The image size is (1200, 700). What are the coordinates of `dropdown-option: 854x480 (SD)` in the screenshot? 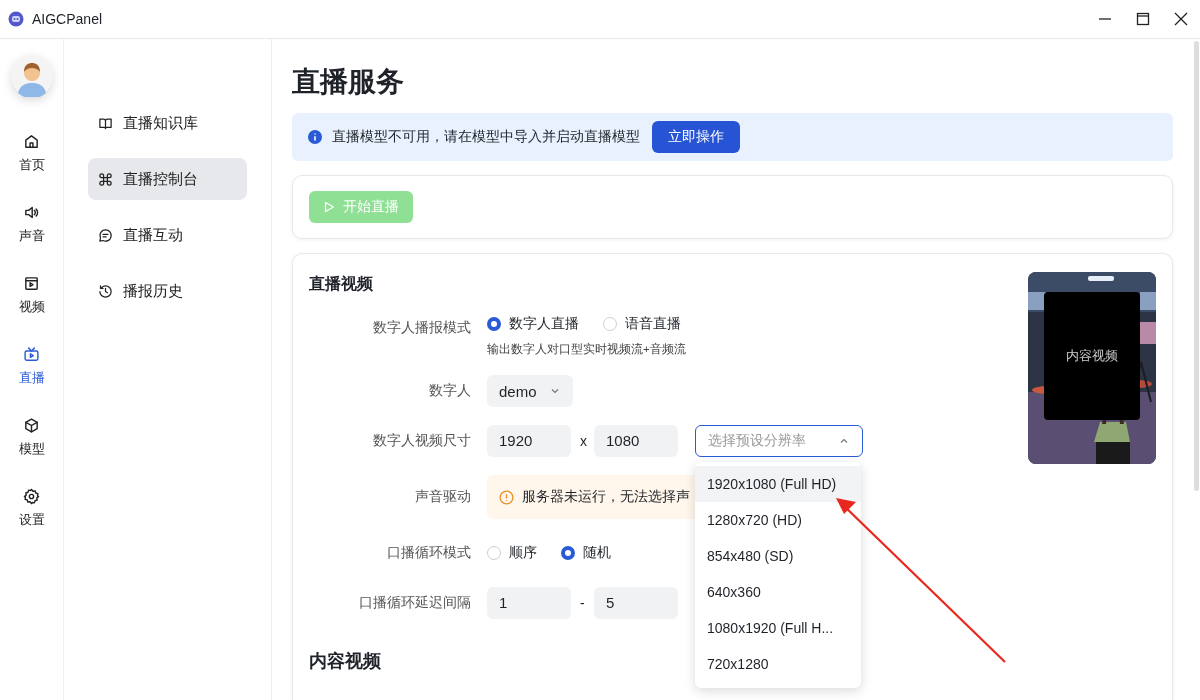 It's located at (778, 556).